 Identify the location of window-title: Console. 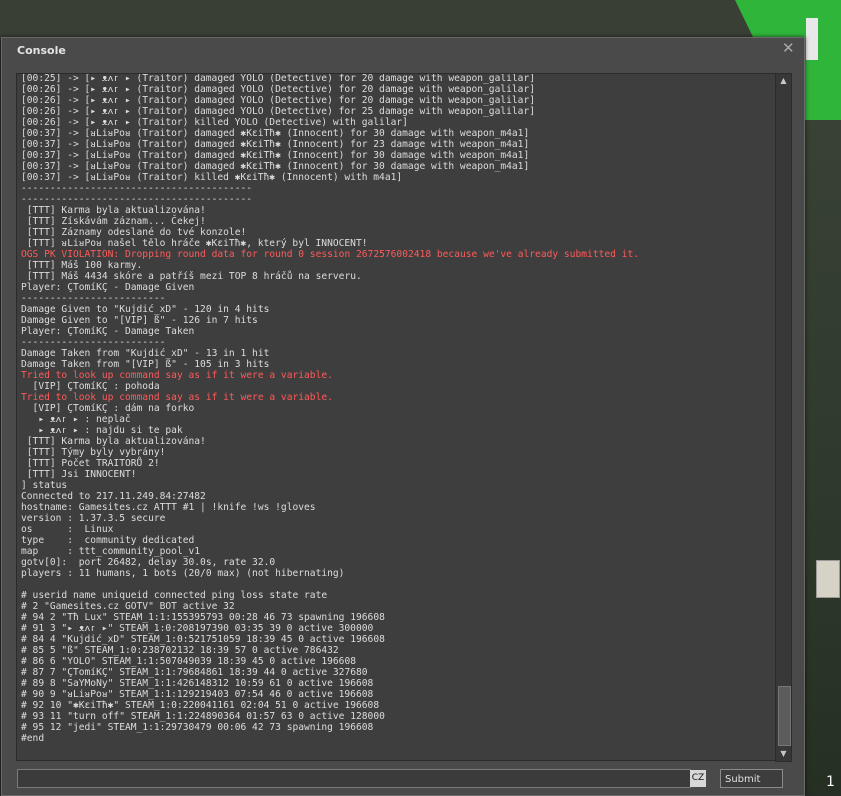
(41, 50).